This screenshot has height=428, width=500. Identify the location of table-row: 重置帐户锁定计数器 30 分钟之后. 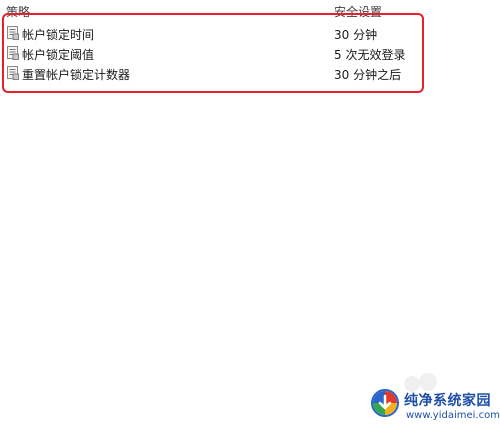
(215, 73).